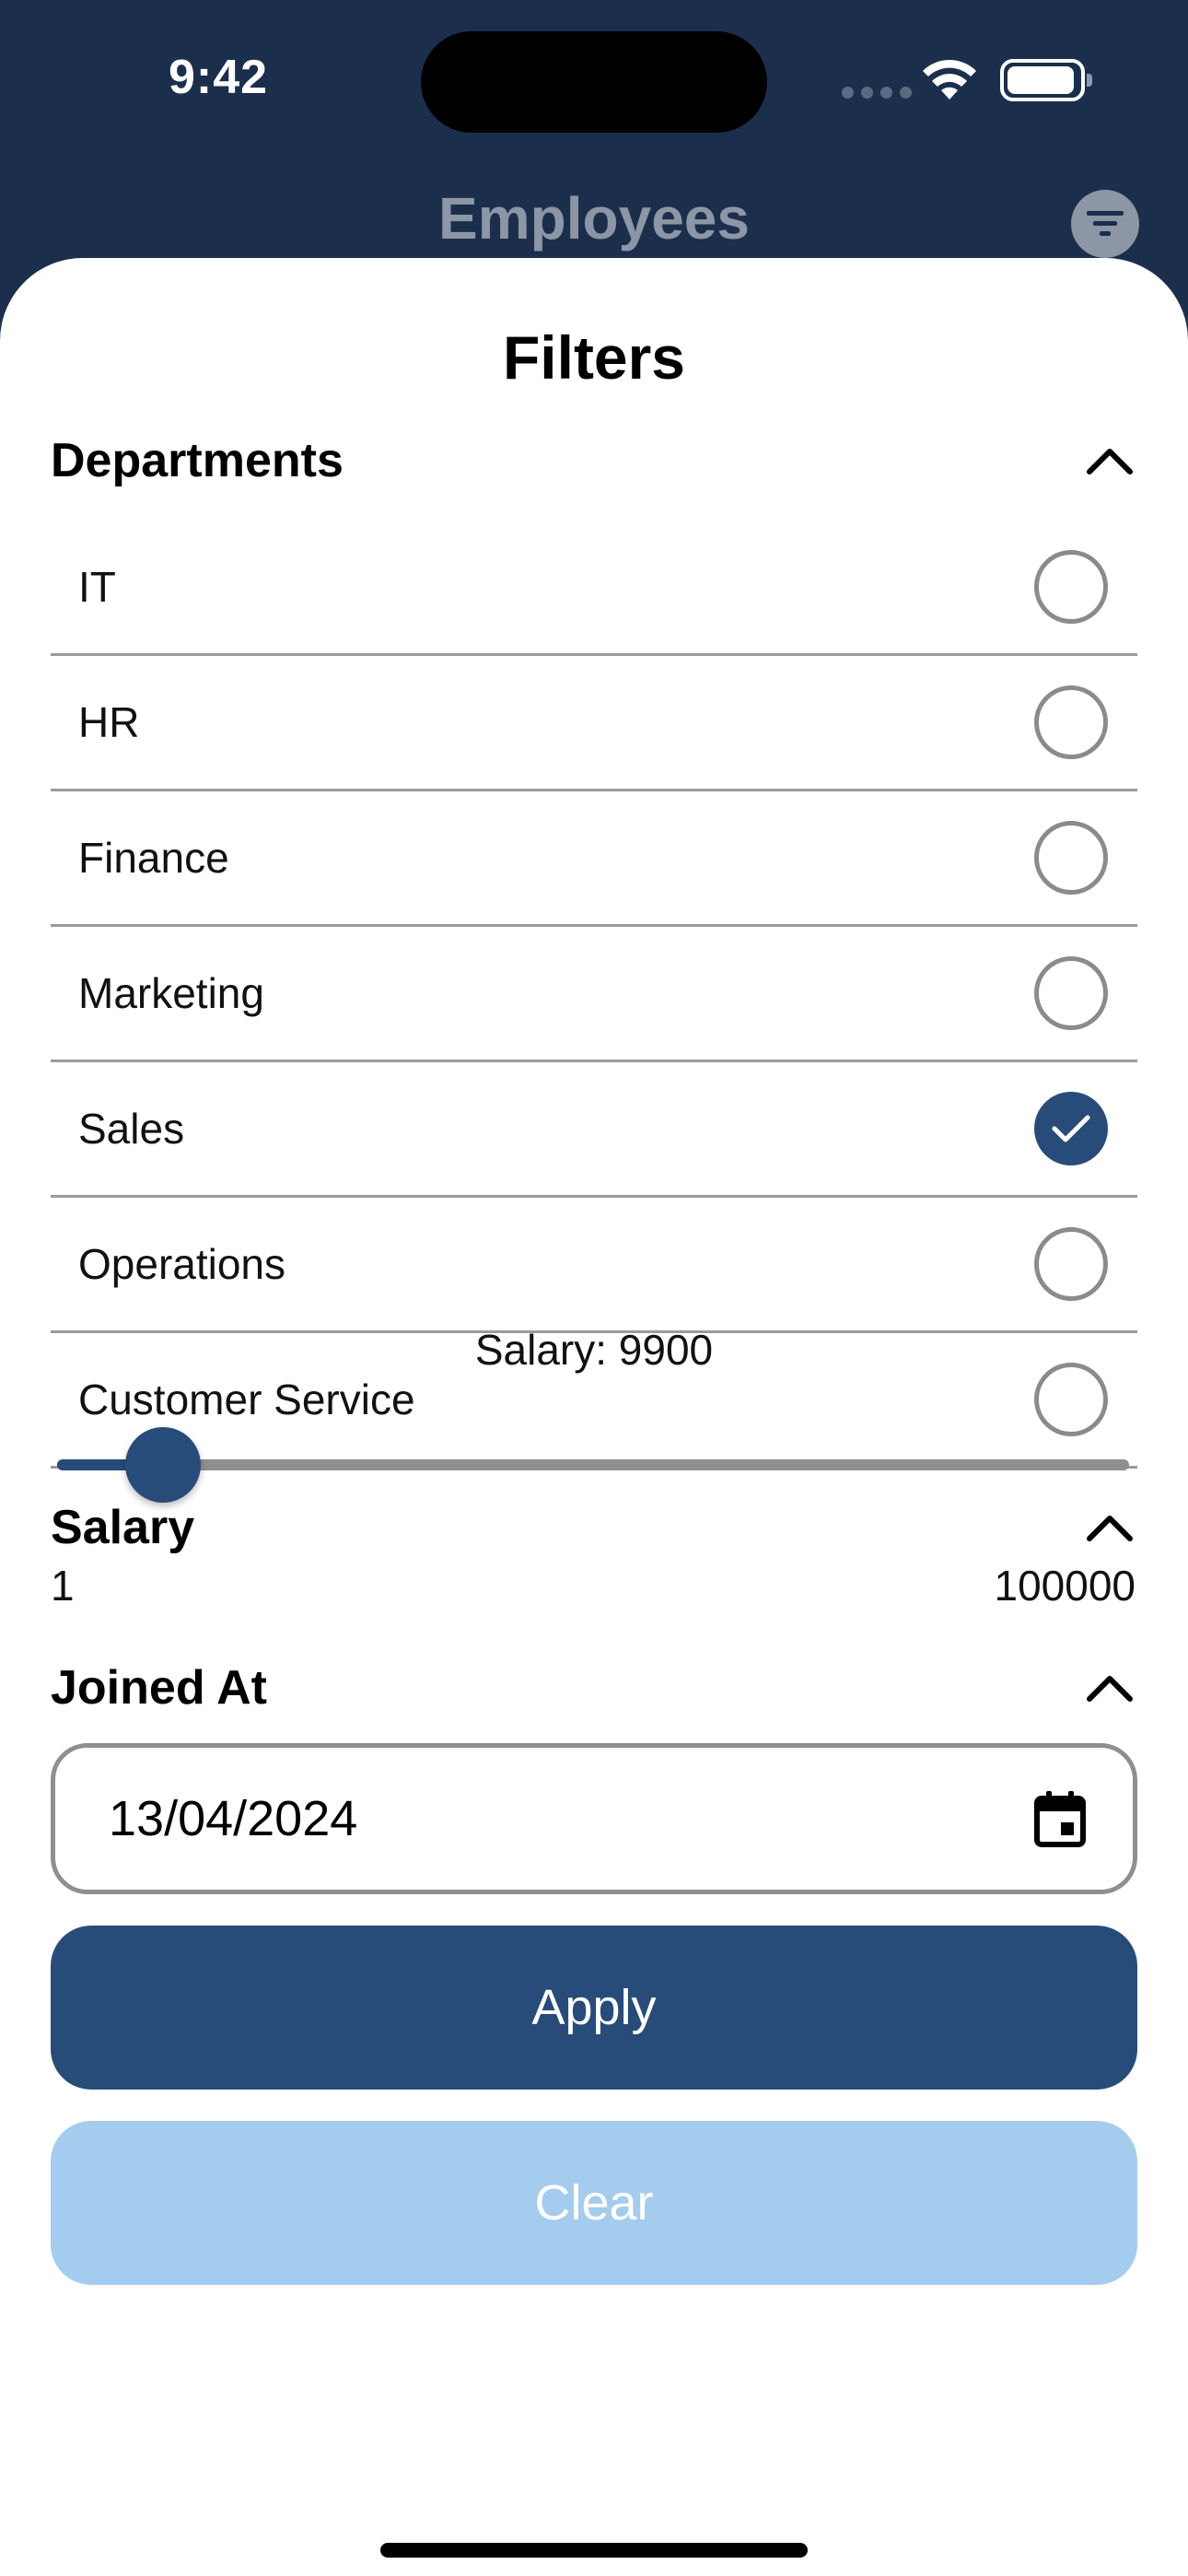 This screenshot has height=2576, width=1188. Describe the element at coordinates (182, 1264) in the screenshot. I see `department-label: Operations` at that location.